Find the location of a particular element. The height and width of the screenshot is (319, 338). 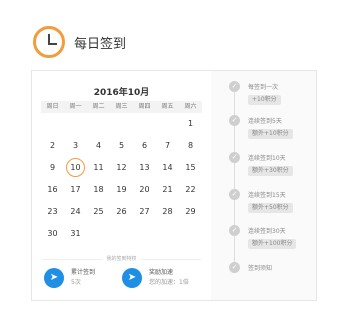

step-reward-badge: 额外+100积分 is located at coordinates (272, 244).